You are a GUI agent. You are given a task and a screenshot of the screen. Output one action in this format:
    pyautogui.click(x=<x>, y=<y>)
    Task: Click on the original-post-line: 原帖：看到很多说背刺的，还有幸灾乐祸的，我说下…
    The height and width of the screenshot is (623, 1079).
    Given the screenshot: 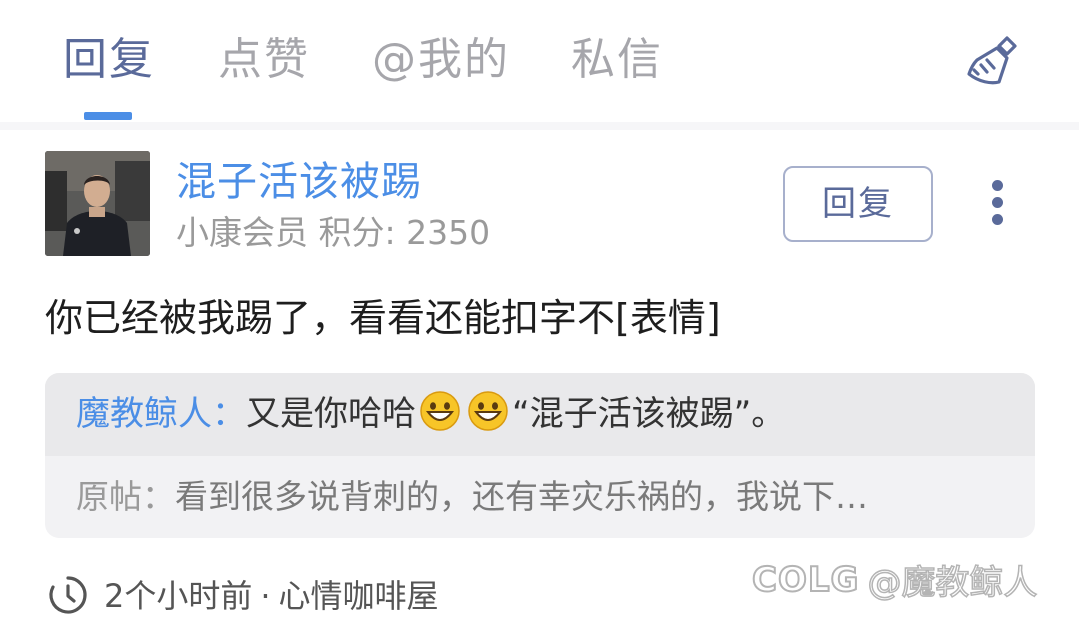 What is the action you would take?
    pyautogui.click(x=472, y=497)
    